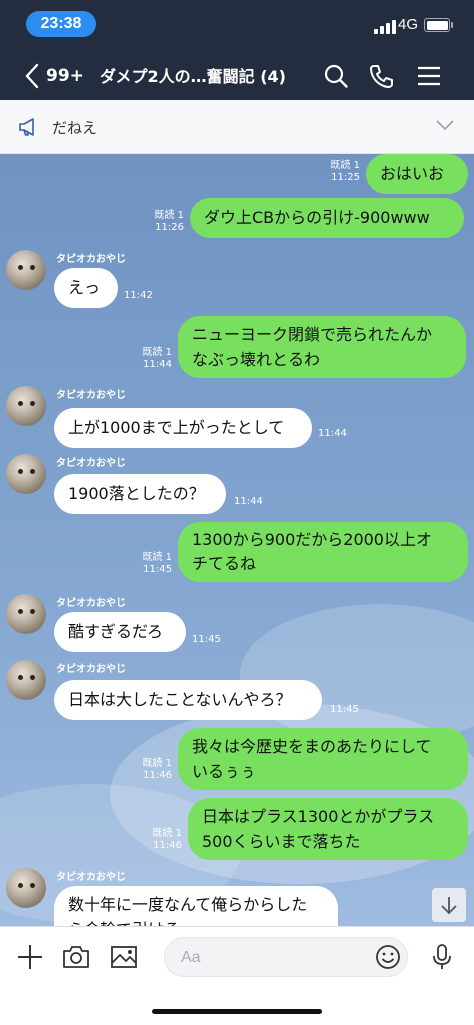  I want to click on message-bubble: 酷すぎるだろ, so click(120, 632).